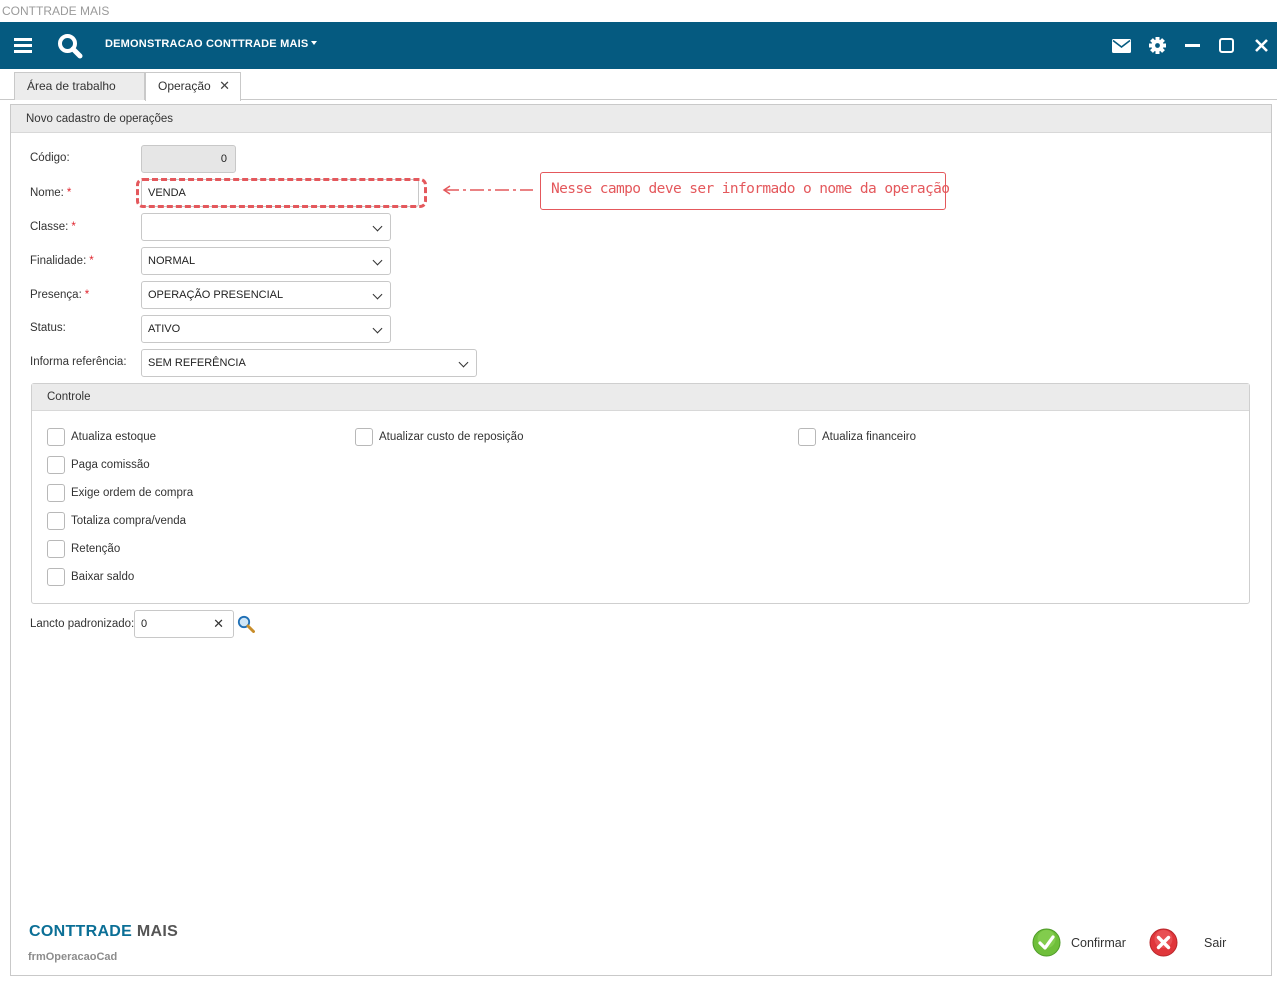 The width and height of the screenshot is (1277, 984). I want to click on brand-logo: CONTTRADE MAIS, so click(104, 931).